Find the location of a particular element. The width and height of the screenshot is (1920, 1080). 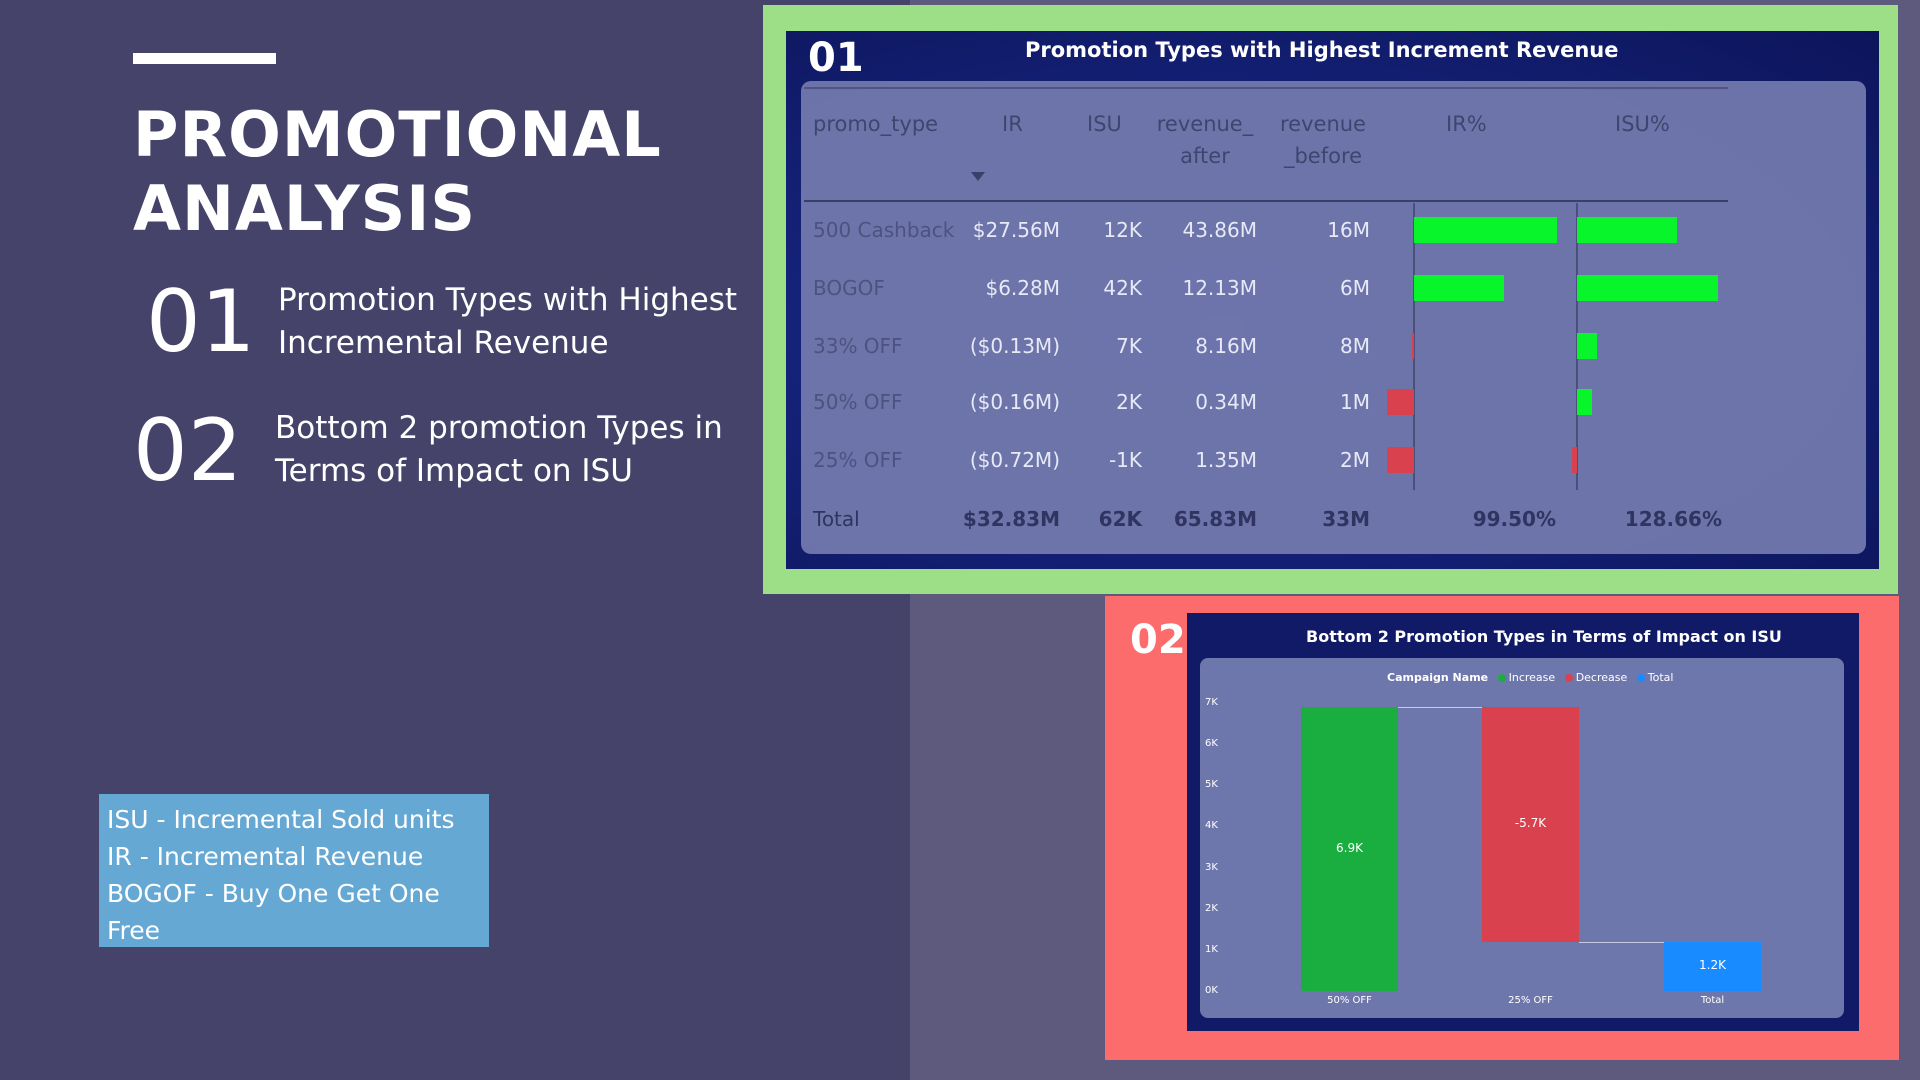

y-tick-label: 5K is located at coordinates (1211, 785).